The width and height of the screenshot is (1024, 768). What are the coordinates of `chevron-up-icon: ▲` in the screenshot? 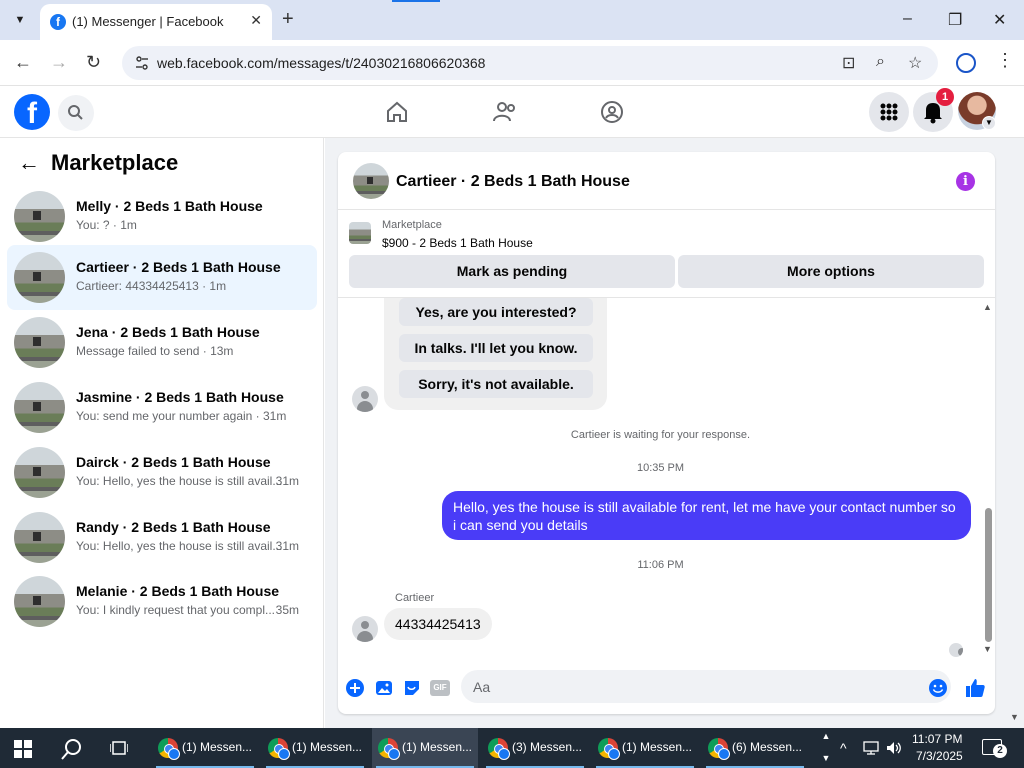 It's located at (826, 736).